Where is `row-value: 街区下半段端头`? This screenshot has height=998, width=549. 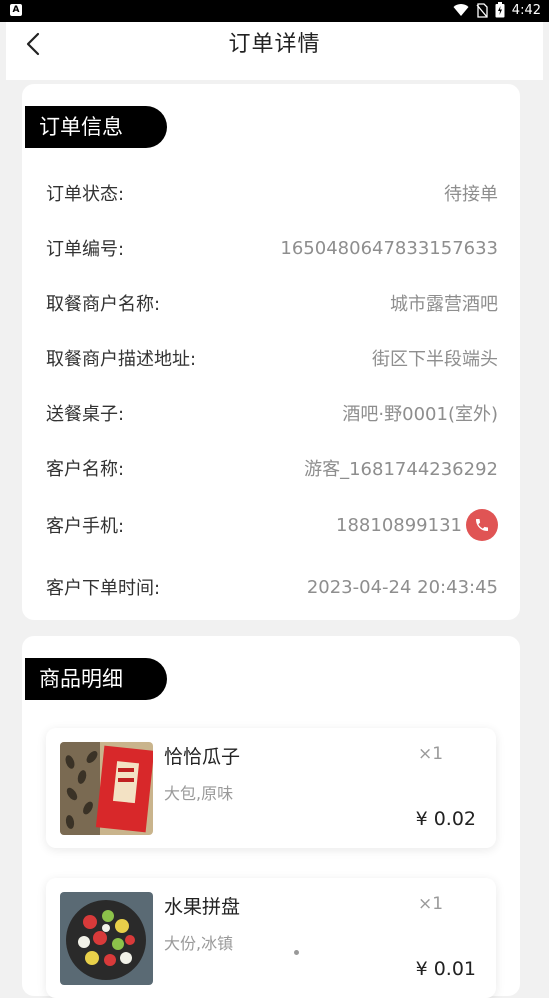 row-value: 街区下半段端头 is located at coordinates (435, 359).